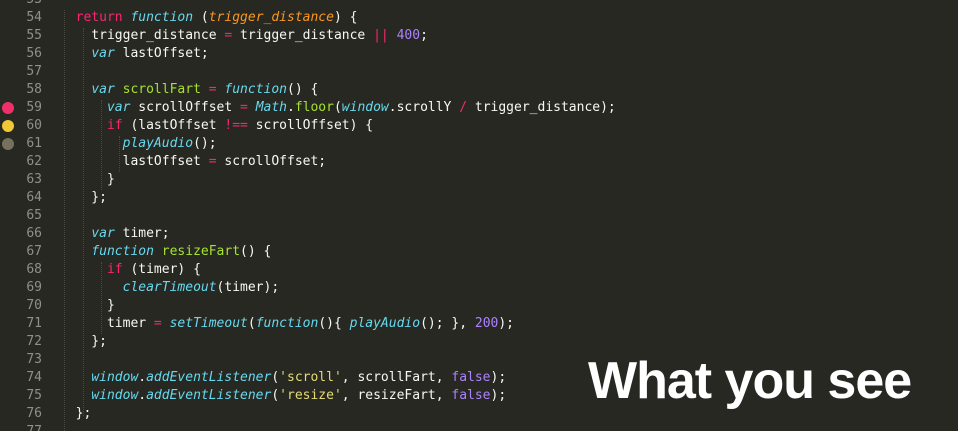  What do you see at coordinates (134, 161) in the screenshot?
I see `code-token: lastOffset` at bounding box center [134, 161].